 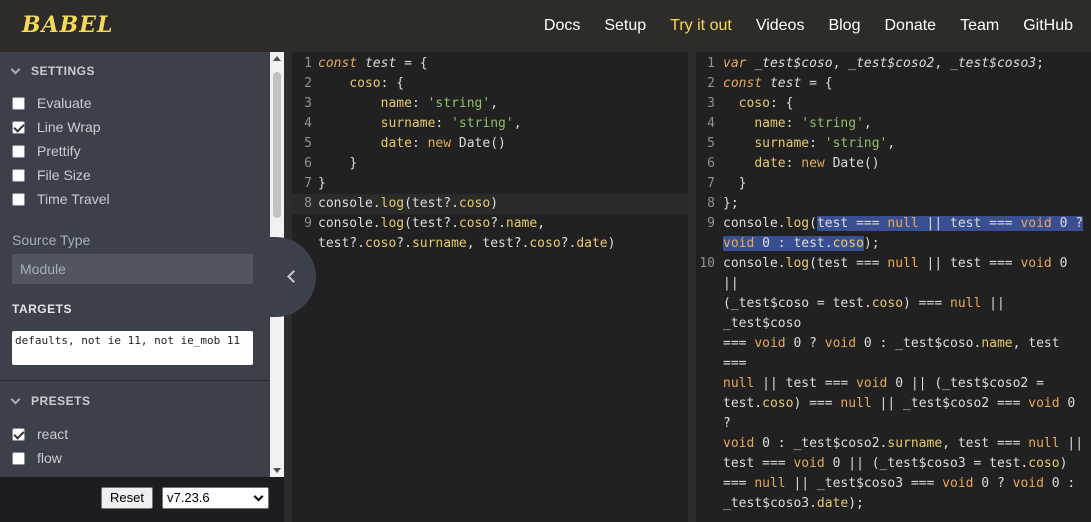 I want to click on presets-title: PRESETS, so click(x=61, y=401).